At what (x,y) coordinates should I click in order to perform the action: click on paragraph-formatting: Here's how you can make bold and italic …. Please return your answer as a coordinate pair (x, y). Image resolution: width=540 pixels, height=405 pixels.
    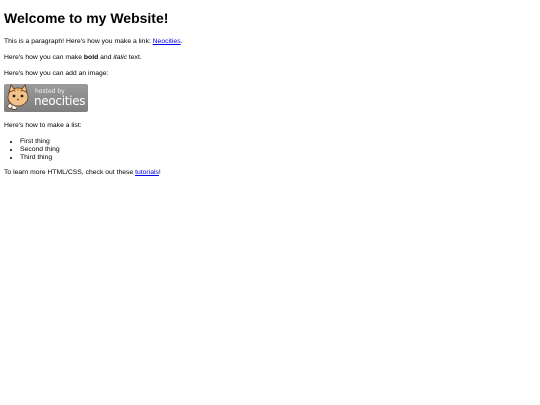
    Looking at the image, I should click on (272, 58).